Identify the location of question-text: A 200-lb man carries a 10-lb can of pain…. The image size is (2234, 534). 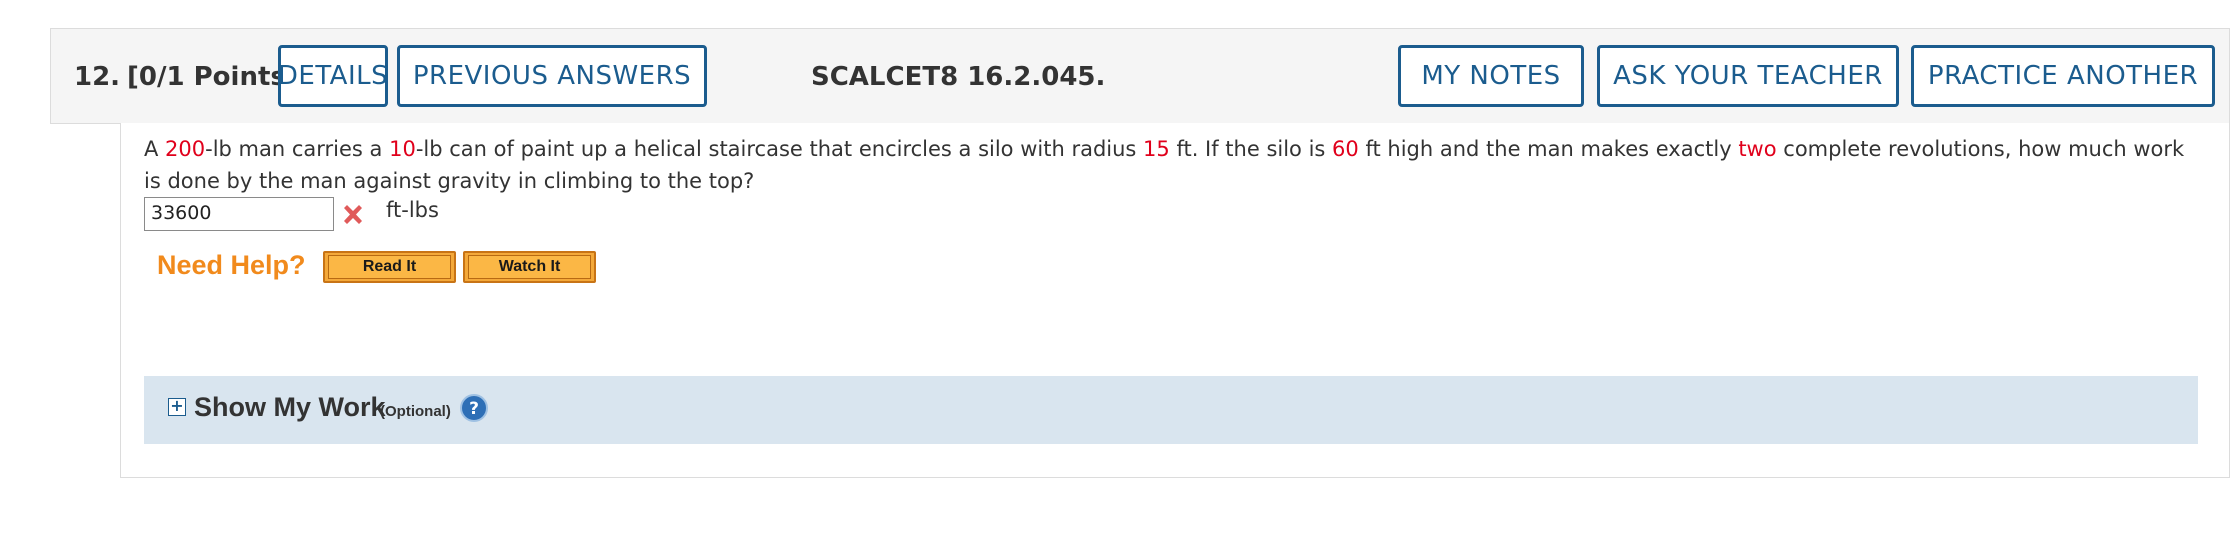
(1164, 165).